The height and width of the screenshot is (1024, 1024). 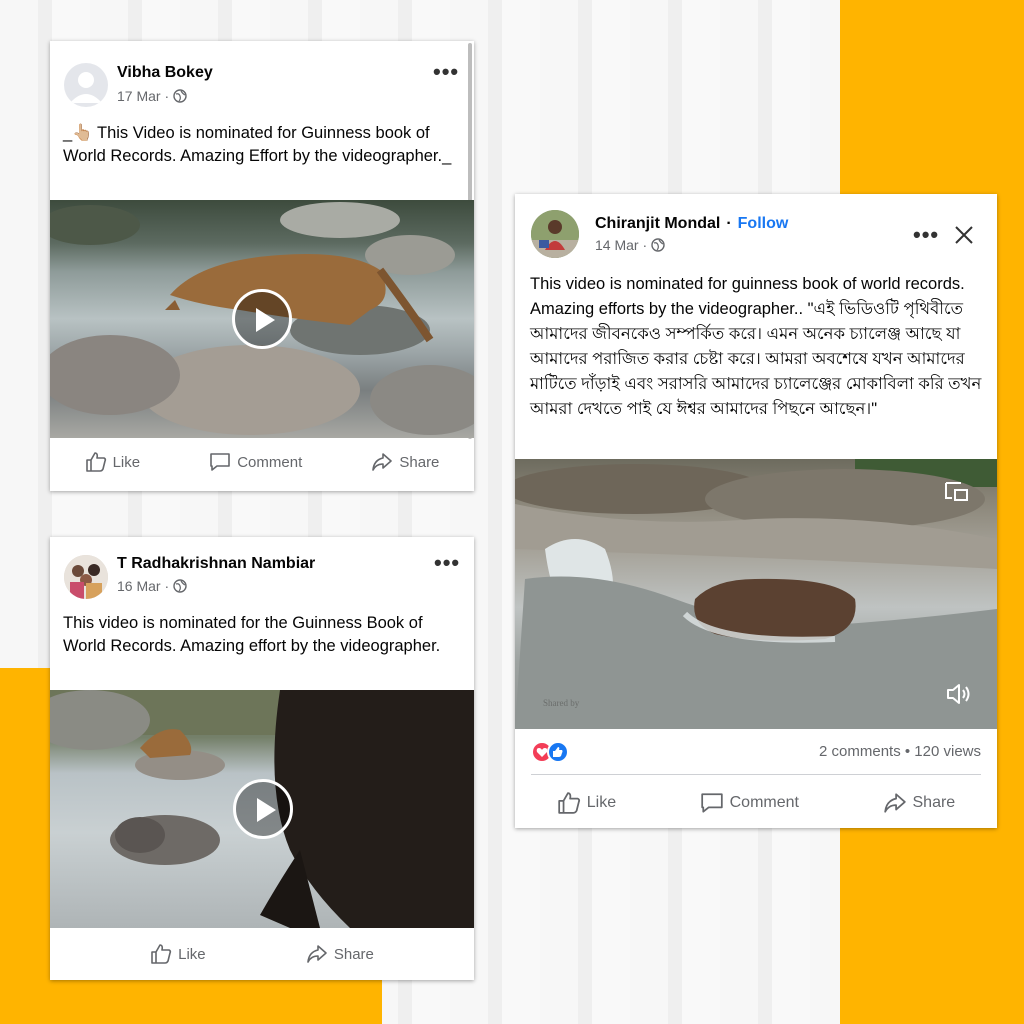 I want to click on video-player: Shared by, so click(x=756, y=594).